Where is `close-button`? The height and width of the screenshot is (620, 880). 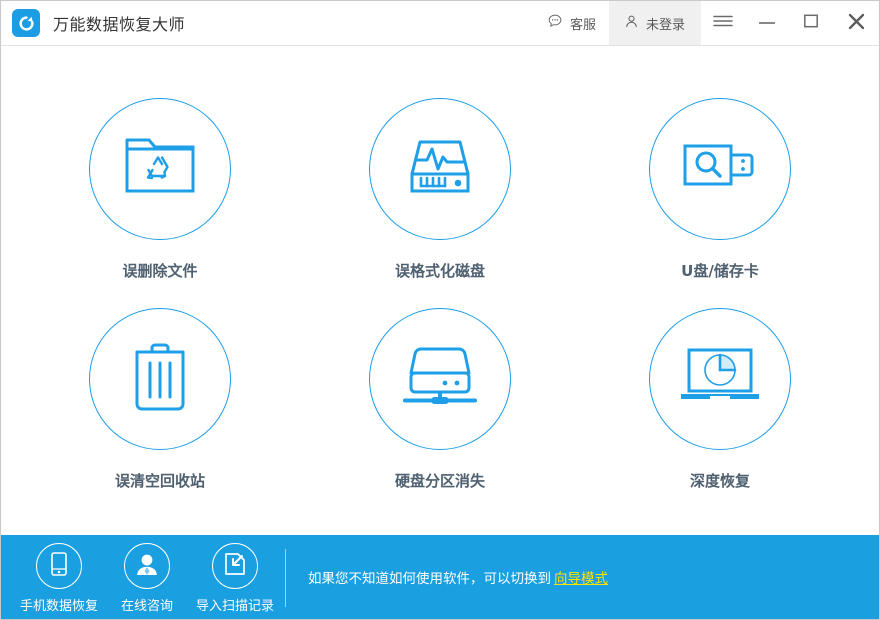 close-button is located at coordinates (856, 23).